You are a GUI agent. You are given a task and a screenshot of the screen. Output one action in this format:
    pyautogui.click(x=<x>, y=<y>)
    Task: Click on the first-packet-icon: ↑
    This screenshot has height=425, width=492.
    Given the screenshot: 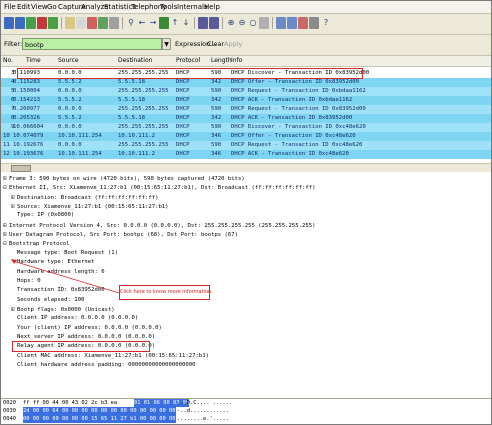 What is the action you would take?
    pyautogui.click(x=175, y=23)
    